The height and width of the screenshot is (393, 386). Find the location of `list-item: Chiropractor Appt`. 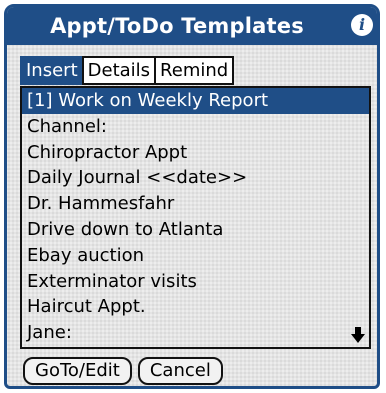

list-item: Chiropractor Appt is located at coordinates (195, 153).